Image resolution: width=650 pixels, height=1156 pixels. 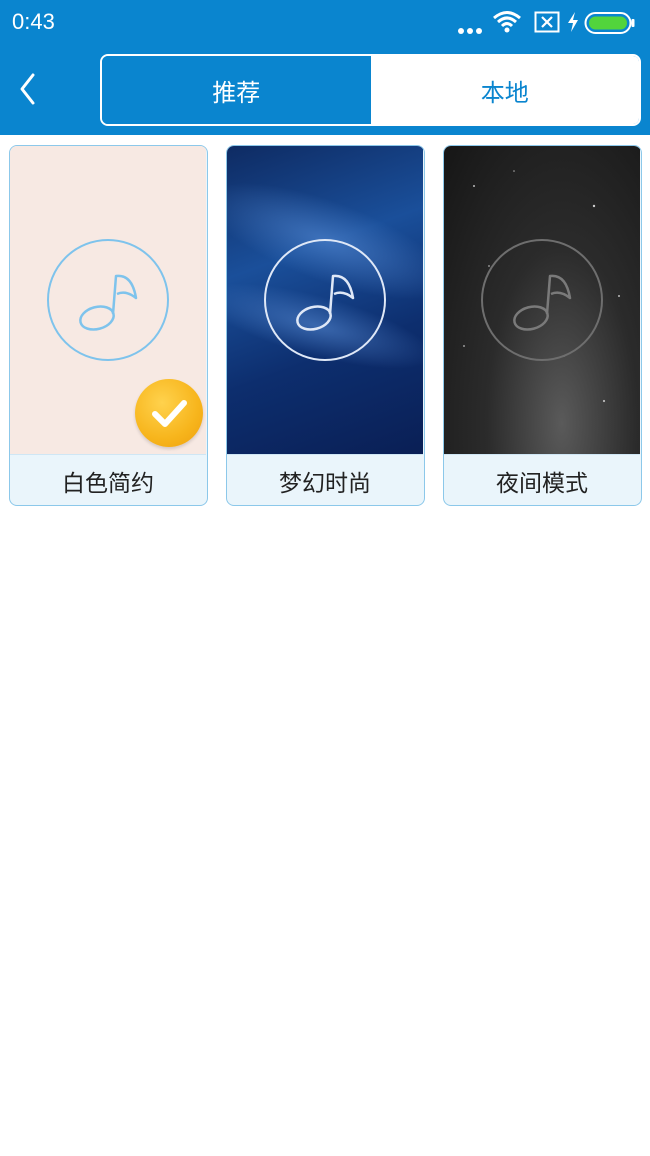 I want to click on theme-card-white-simple: 白色简约, so click(x=108, y=325).